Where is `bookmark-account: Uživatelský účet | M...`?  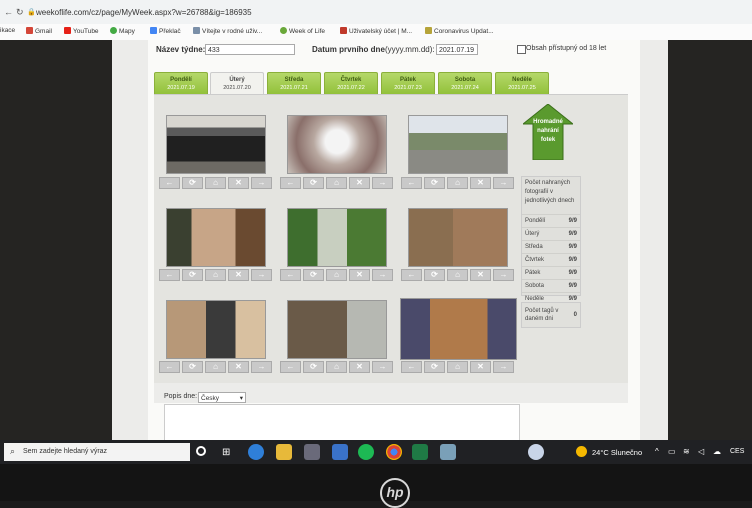 bookmark-account: Uživatelský účet | M... is located at coordinates (376, 31).